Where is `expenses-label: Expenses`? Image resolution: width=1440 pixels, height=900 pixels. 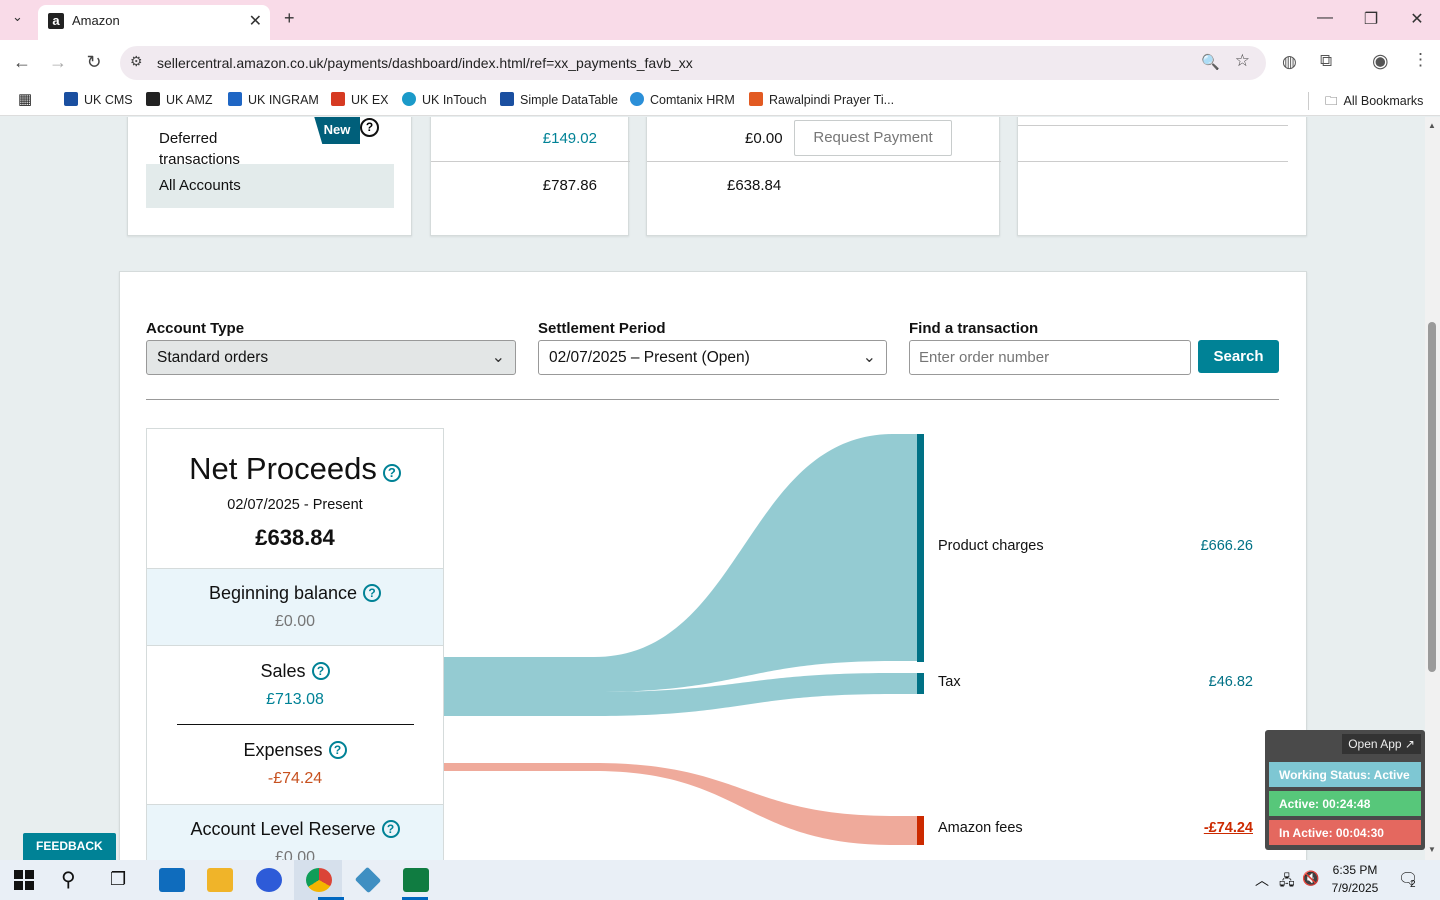
expenses-label: Expenses is located at coordinates (283, 750).